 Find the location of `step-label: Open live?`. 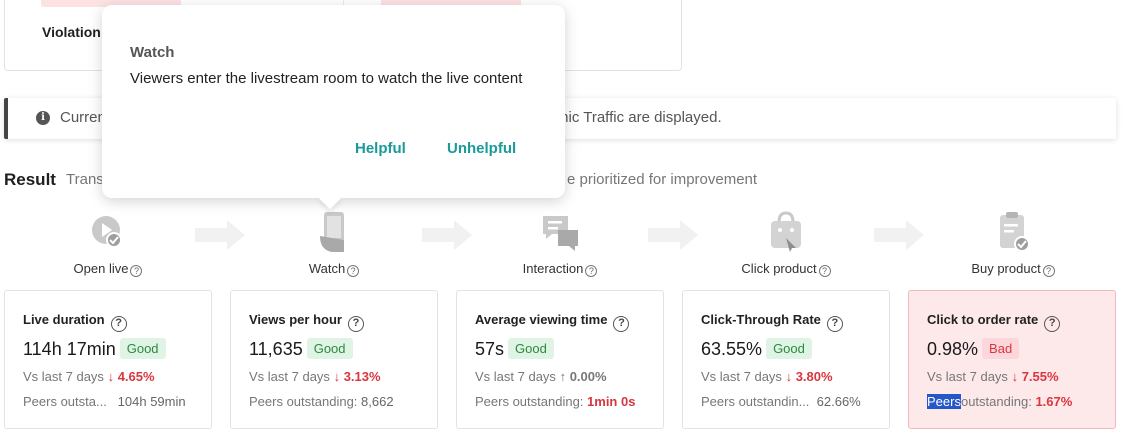

step-label: Open live? is located at coordinates (108, 269).